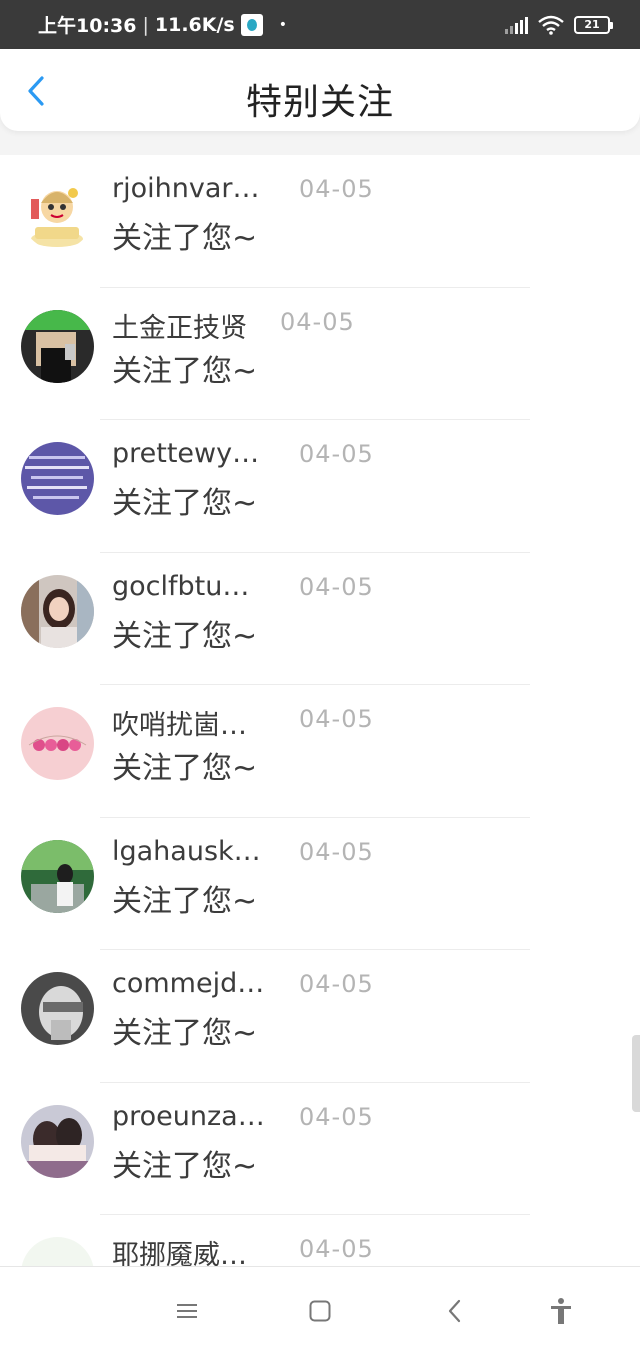  I want to click on chevron-left-icon, so click(454, 1311).